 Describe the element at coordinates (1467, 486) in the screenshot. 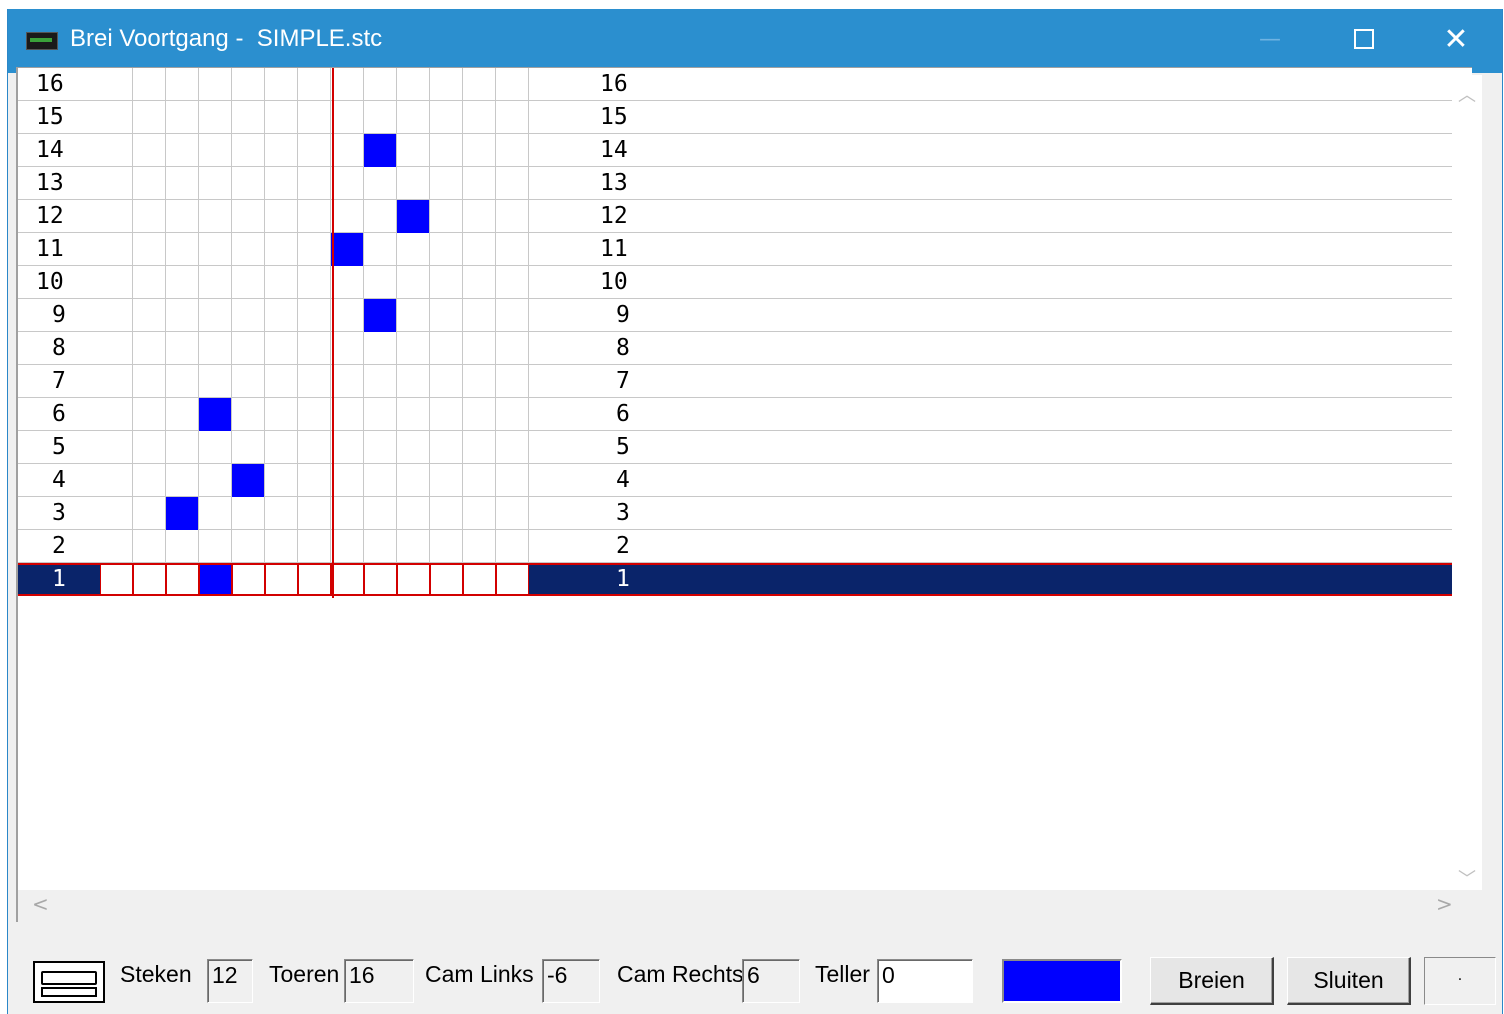

I see `vertical-scrollbar: ︿ ﹀` at that location.